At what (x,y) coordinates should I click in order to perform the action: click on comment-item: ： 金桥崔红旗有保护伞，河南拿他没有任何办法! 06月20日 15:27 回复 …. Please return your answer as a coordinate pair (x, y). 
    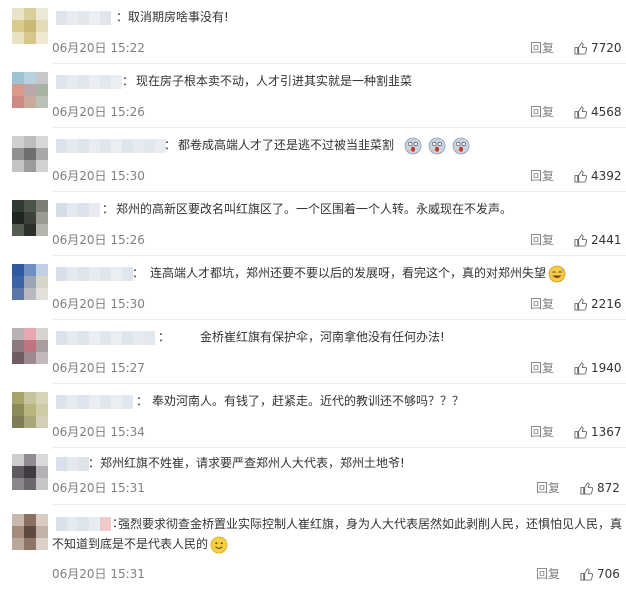
    Looking at the image, I should click on (313, 354).